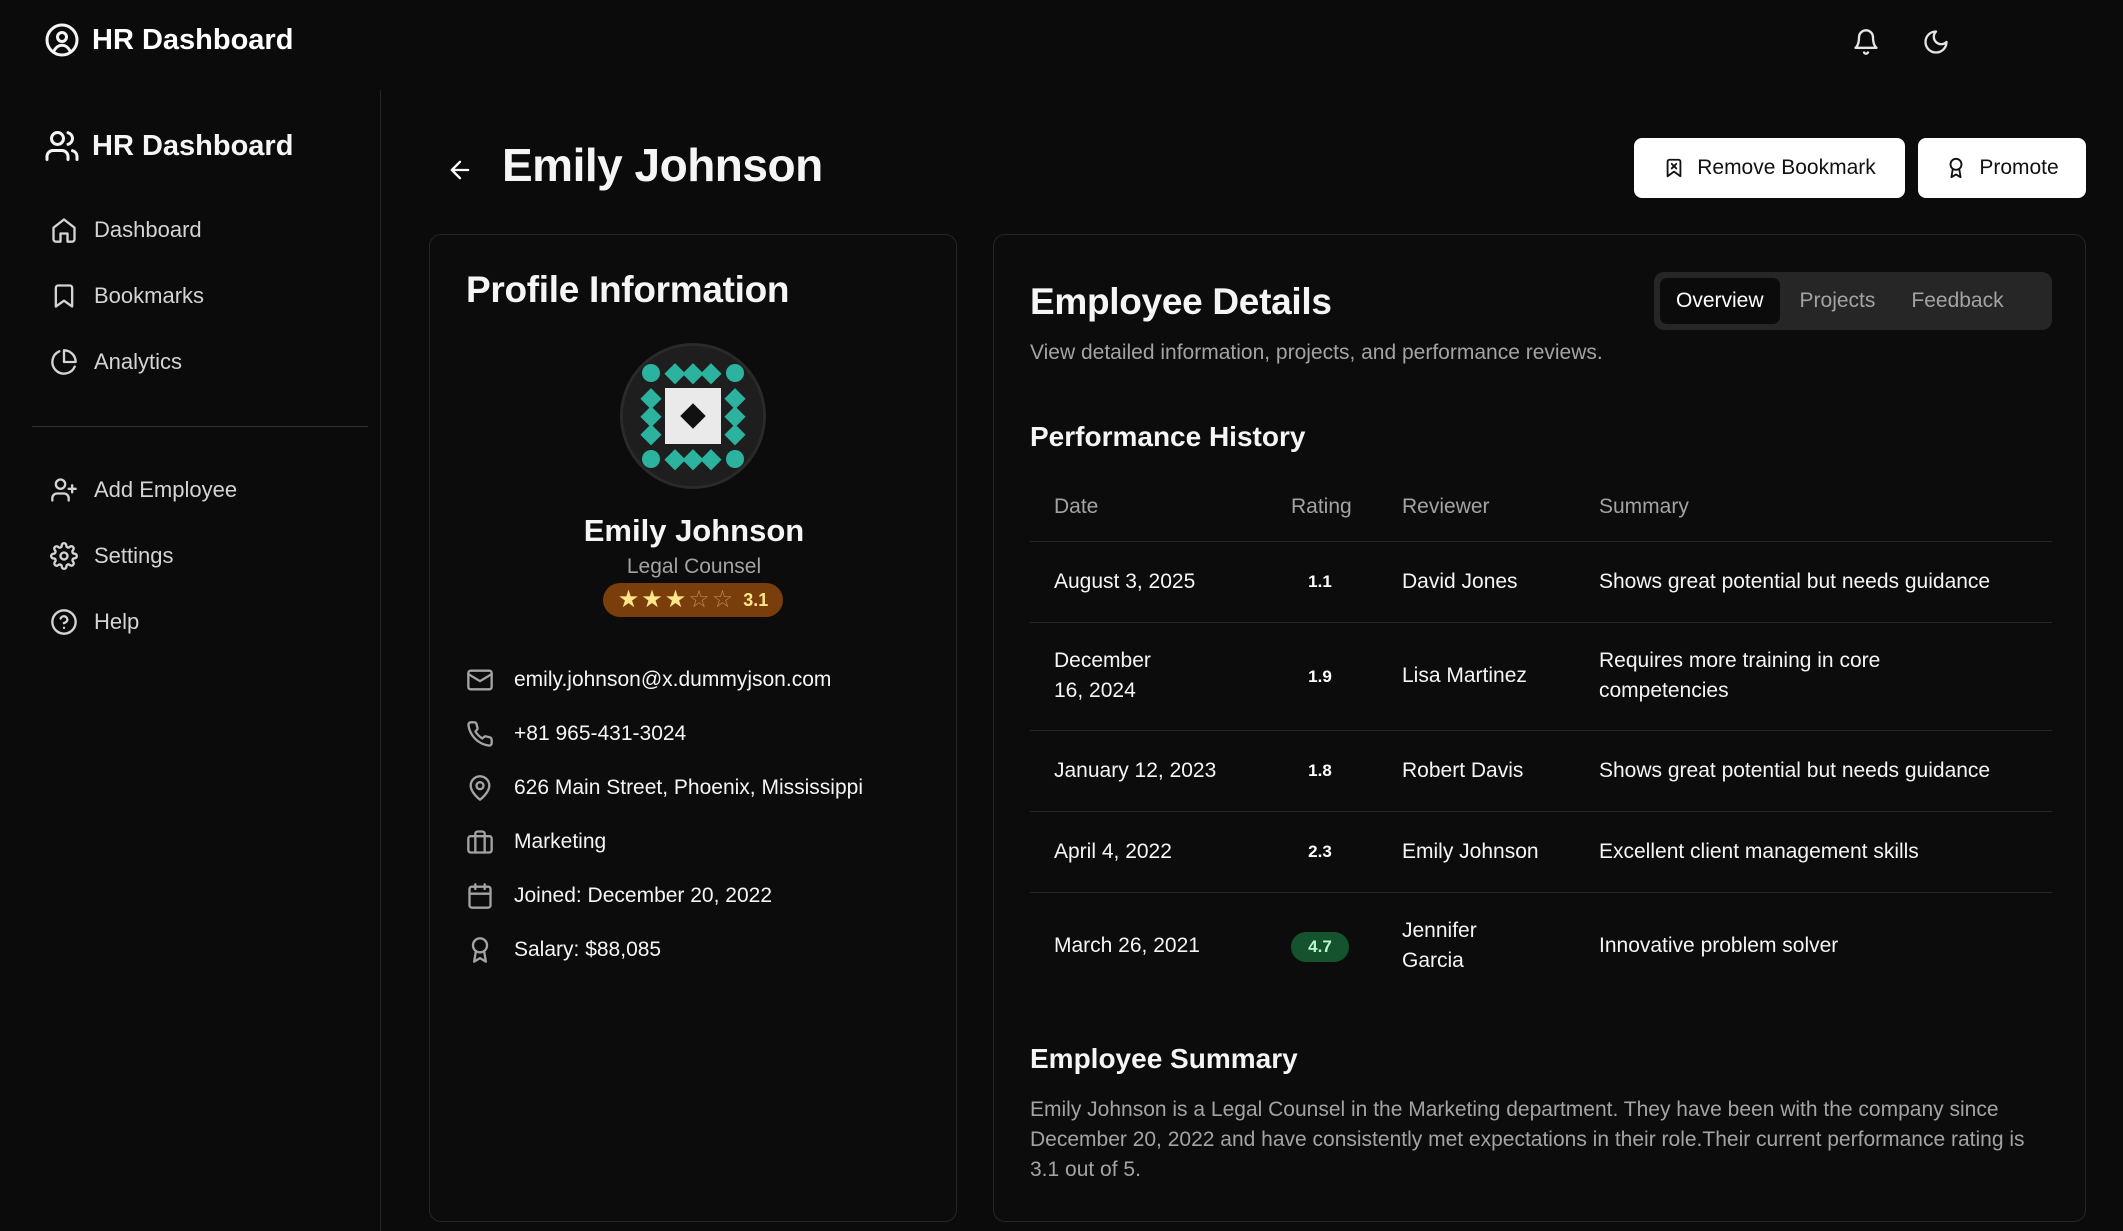 This screenshot has width=2123, height=1231. What do you see at coordinates (138, 361) in the screenshot?
I see `sidebar-item-label: Analytics` at bounding box center [138, 361].